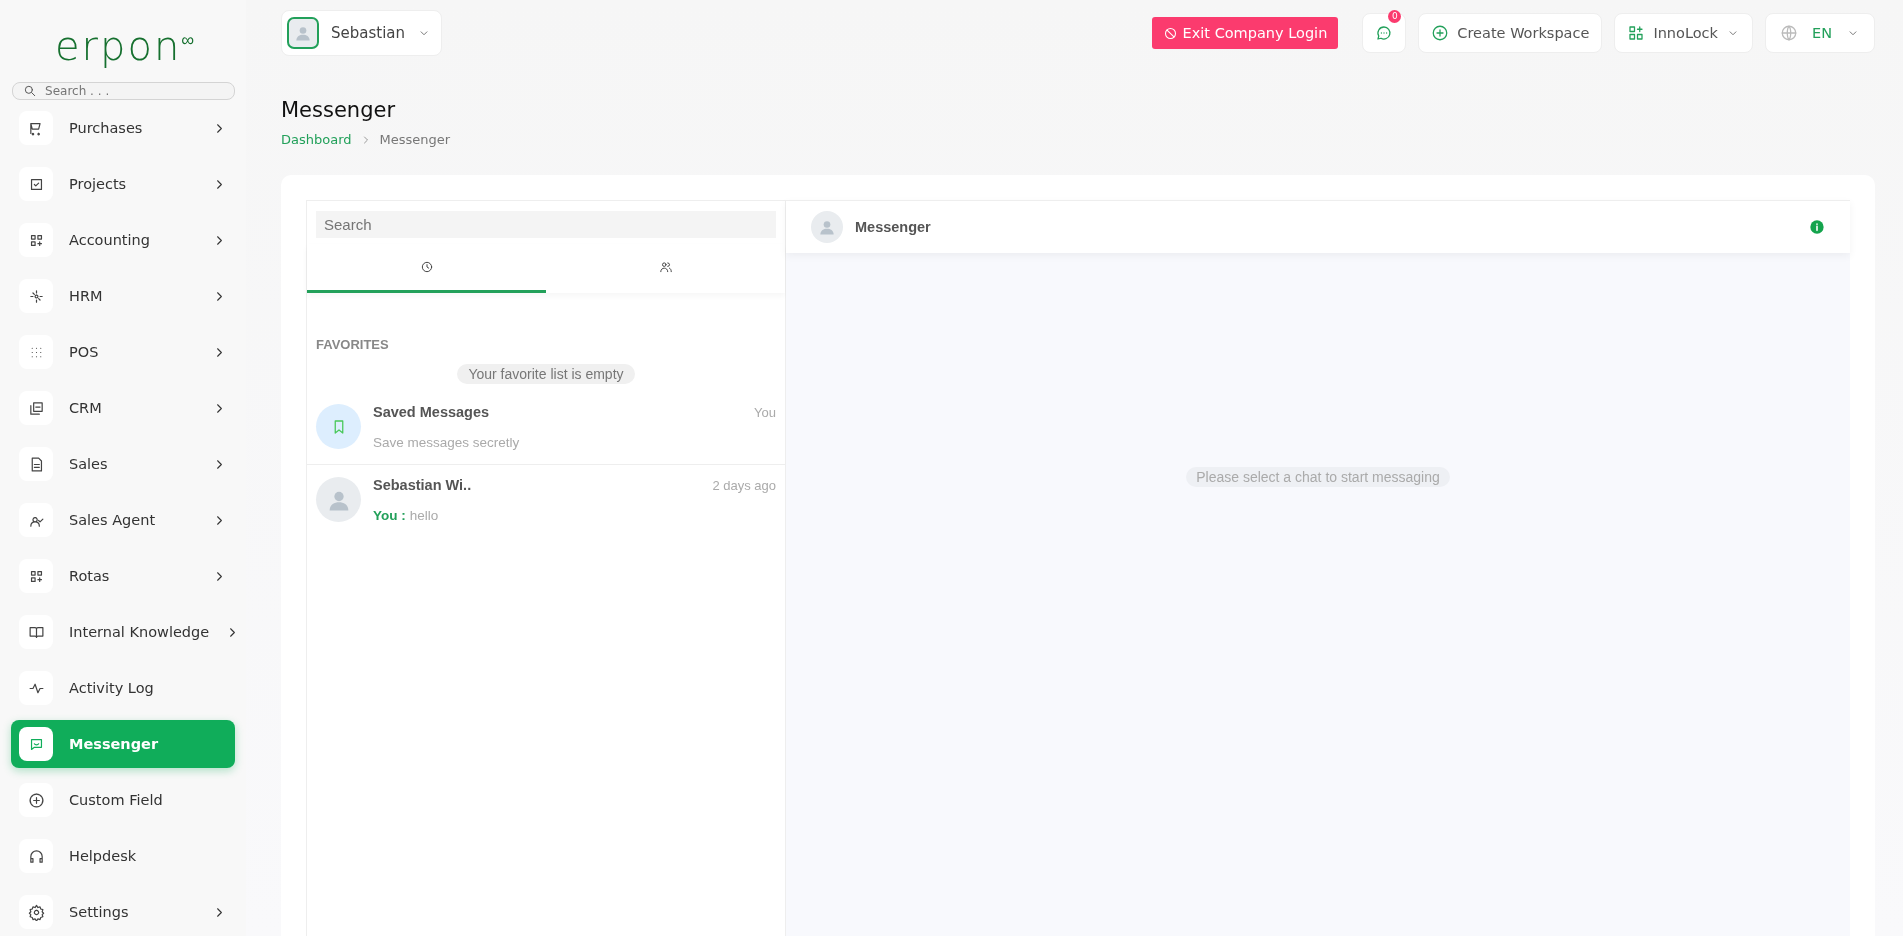 The width and height of the screenshot is (1903, 936). I want to click on search-field: Search . . ., so click(123, 91).